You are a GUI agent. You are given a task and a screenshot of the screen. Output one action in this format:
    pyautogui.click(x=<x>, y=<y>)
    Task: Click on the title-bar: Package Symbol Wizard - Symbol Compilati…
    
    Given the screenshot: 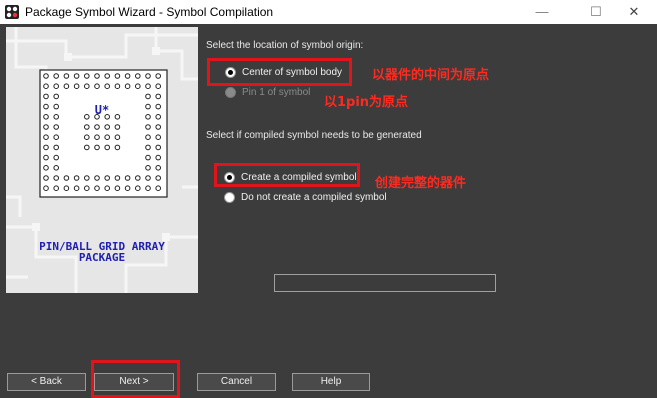 What is the action you would take?
    pyautogui.click(x=328, y=12)
    